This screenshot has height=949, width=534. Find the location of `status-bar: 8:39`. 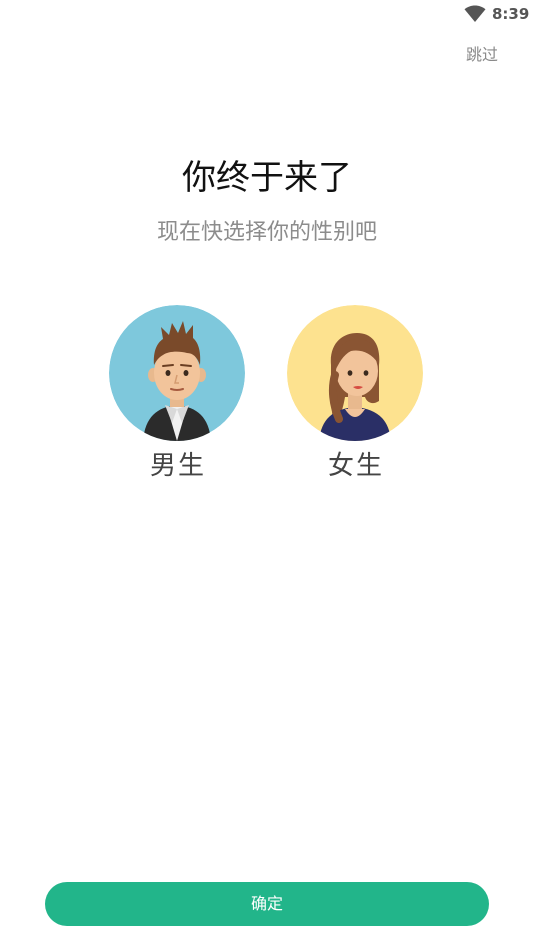

status-bar: 8:39 is located at coordinates (267, 14).